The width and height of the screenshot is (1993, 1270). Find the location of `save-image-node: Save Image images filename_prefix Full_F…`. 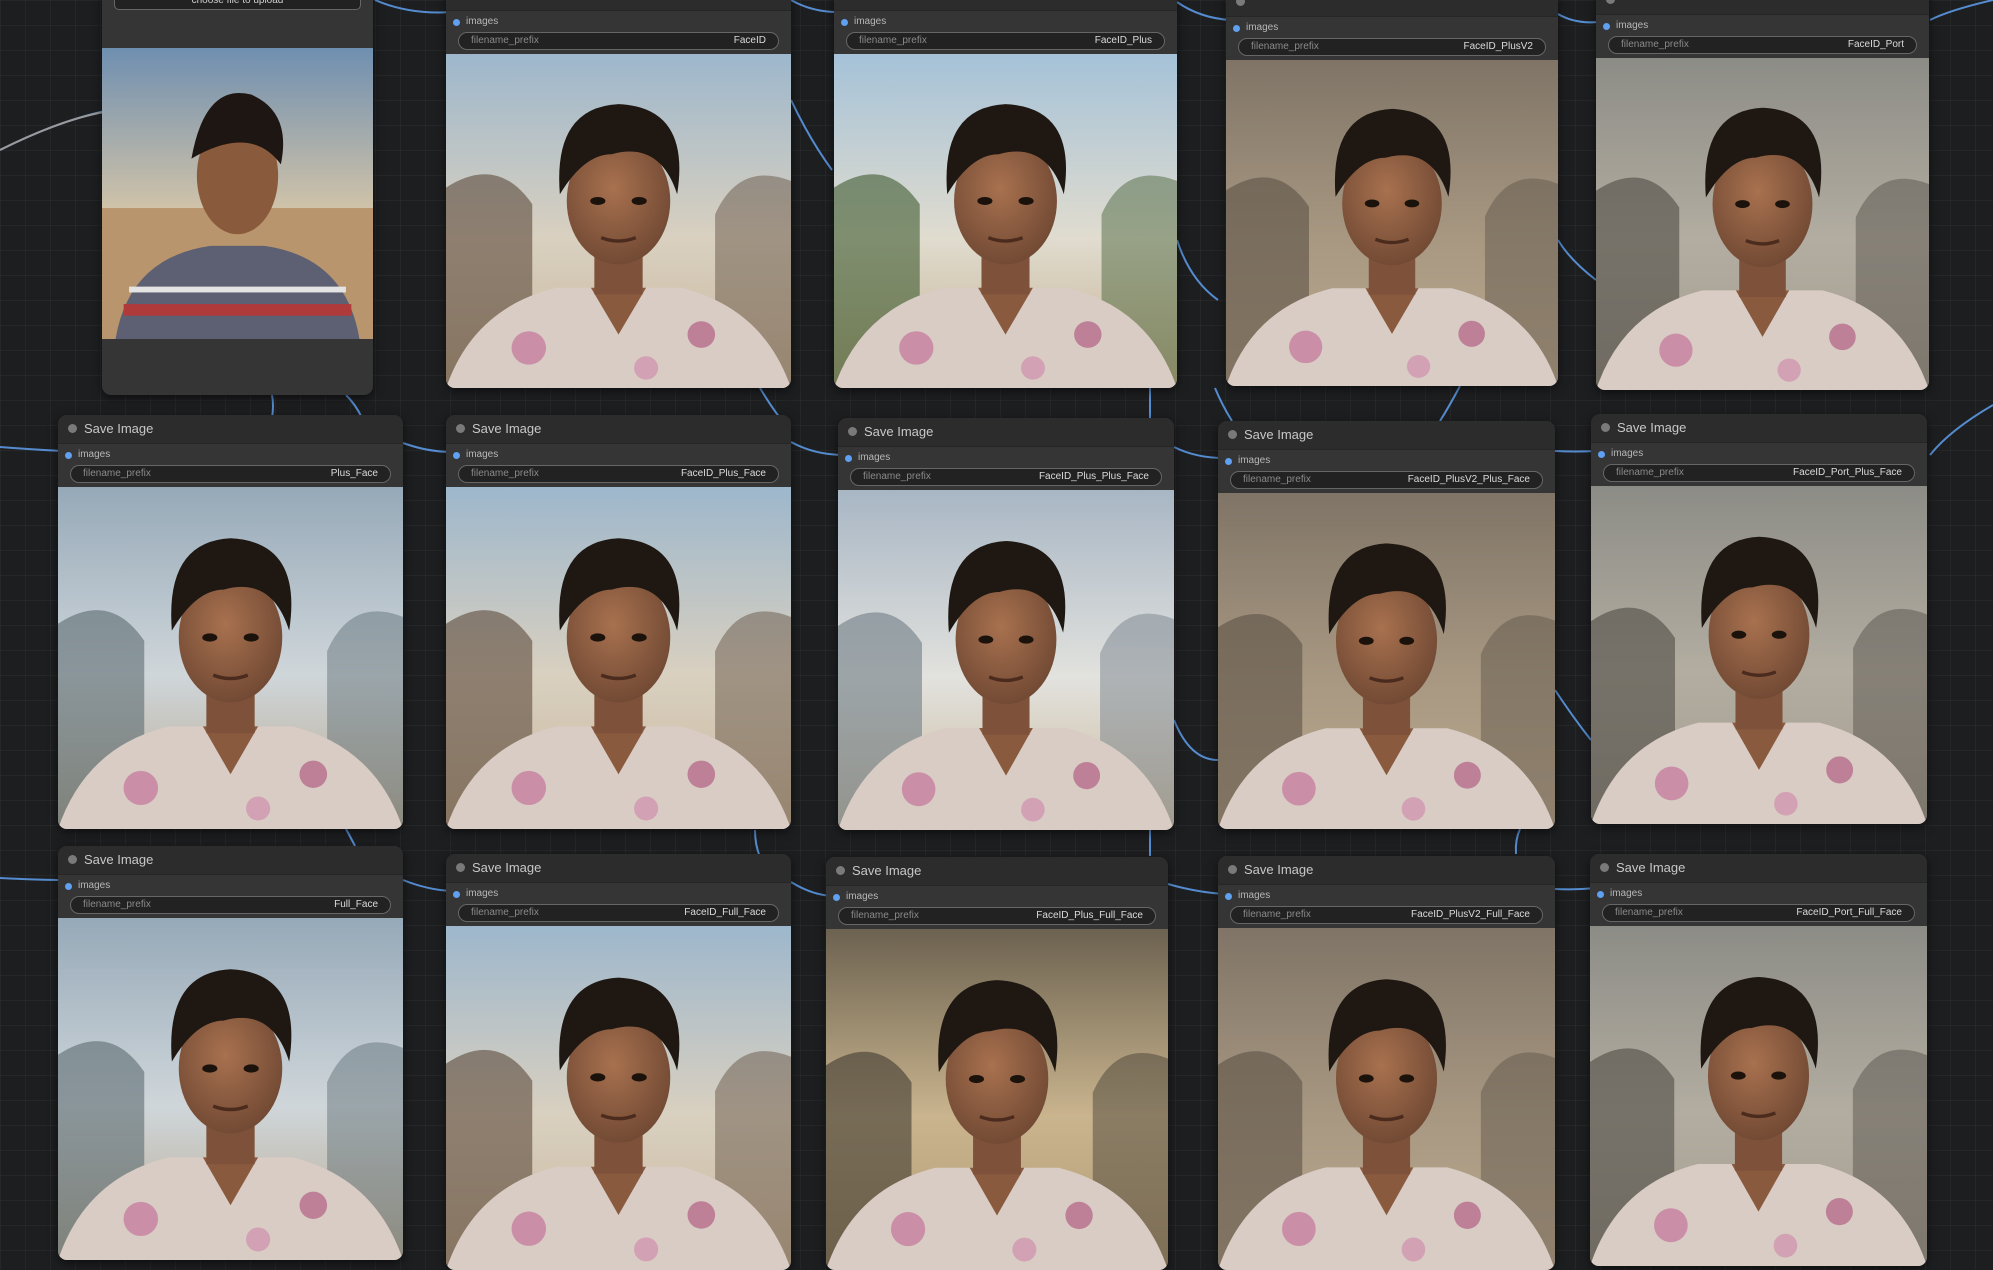

save-image-node: Save Image images filename_prefix Full_F… is located at coordinates (230, 1053).